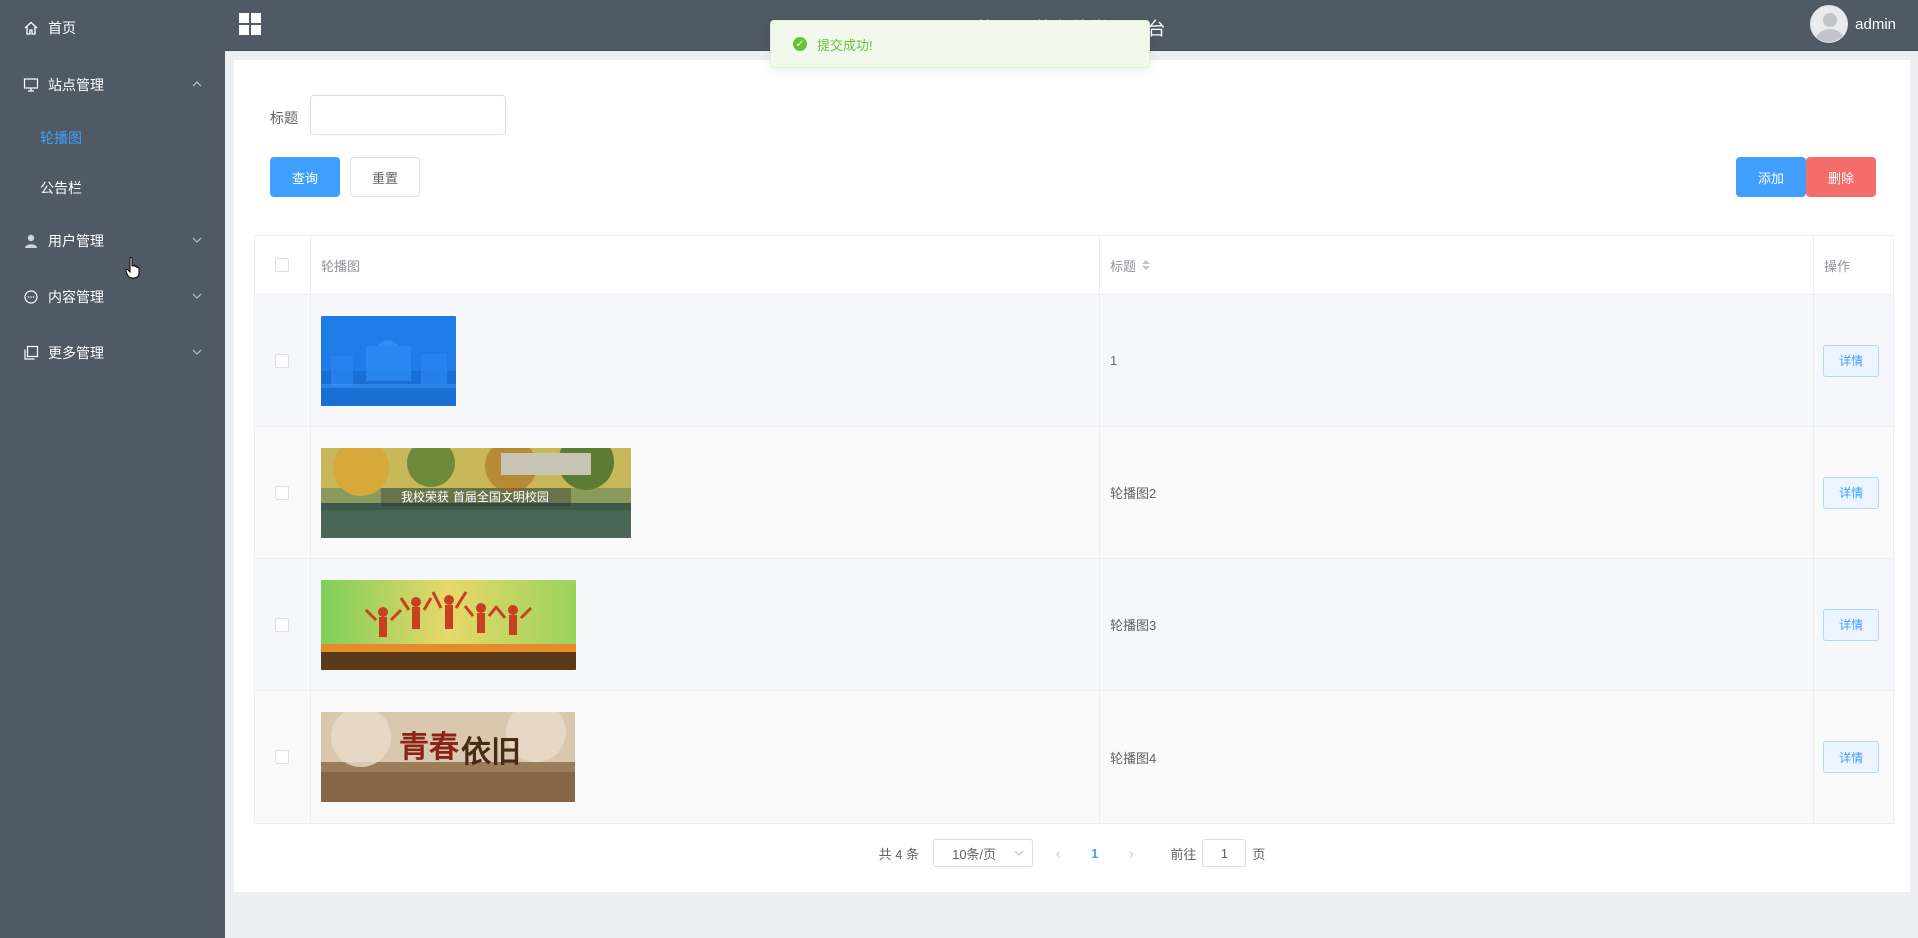  What do you see at coordinates (1183, 854) in the screenshot?
I see `goto-label: 前往` at bounding box center [1183, 854].